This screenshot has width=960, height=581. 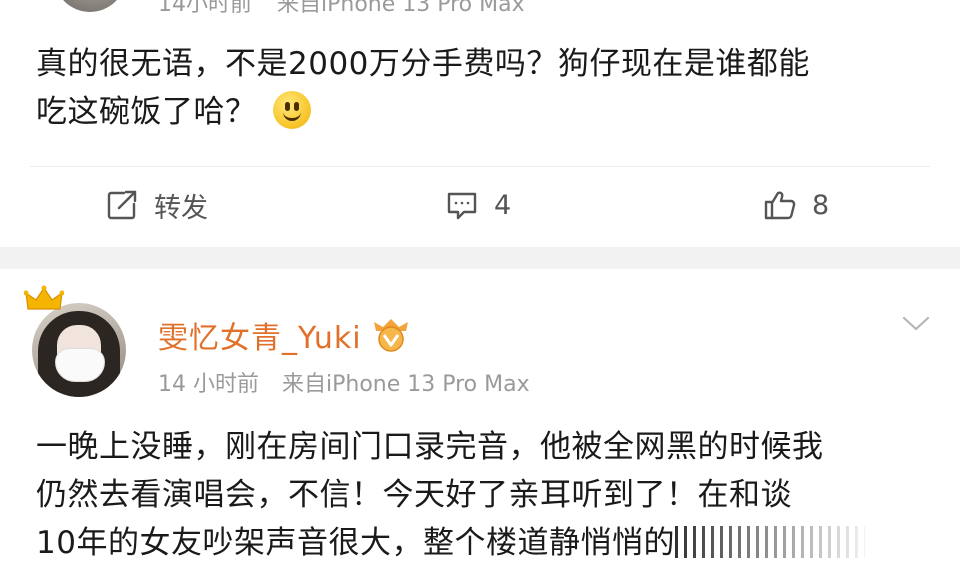 I want to click on divider, so click(x=480, y=166).